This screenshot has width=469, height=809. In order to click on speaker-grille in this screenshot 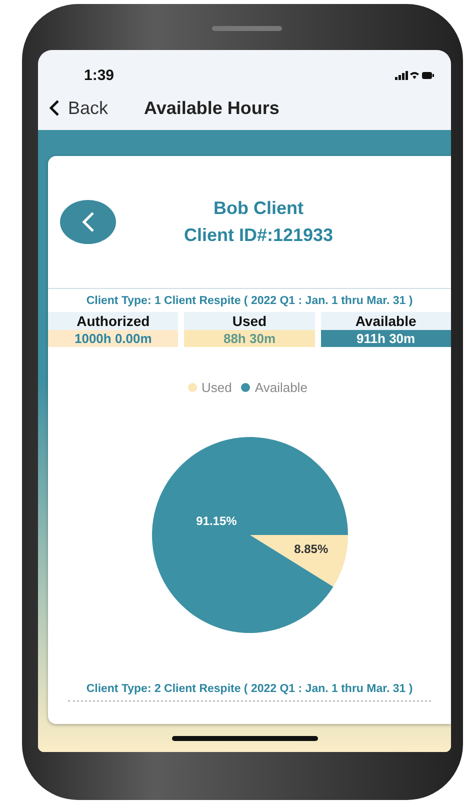, I will do `click(247, 28)`.